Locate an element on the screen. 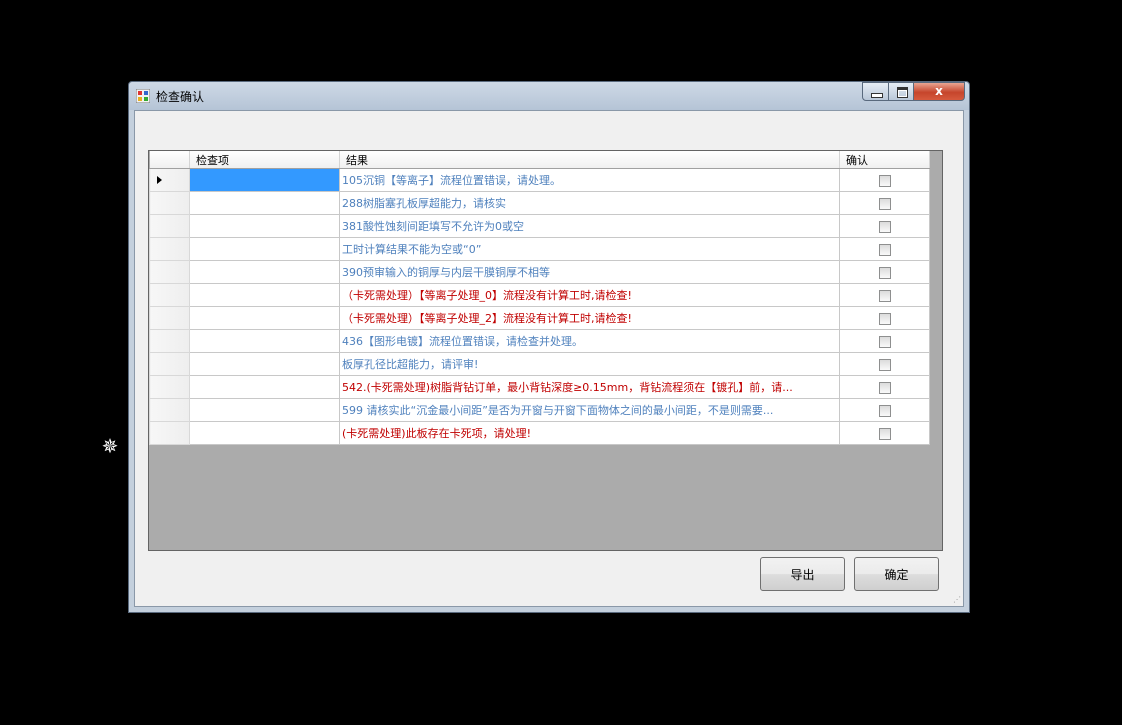 The height and width of the screenshot is (725, 1122). resize-grip: ⋰ is located at coordinates (957, 599).